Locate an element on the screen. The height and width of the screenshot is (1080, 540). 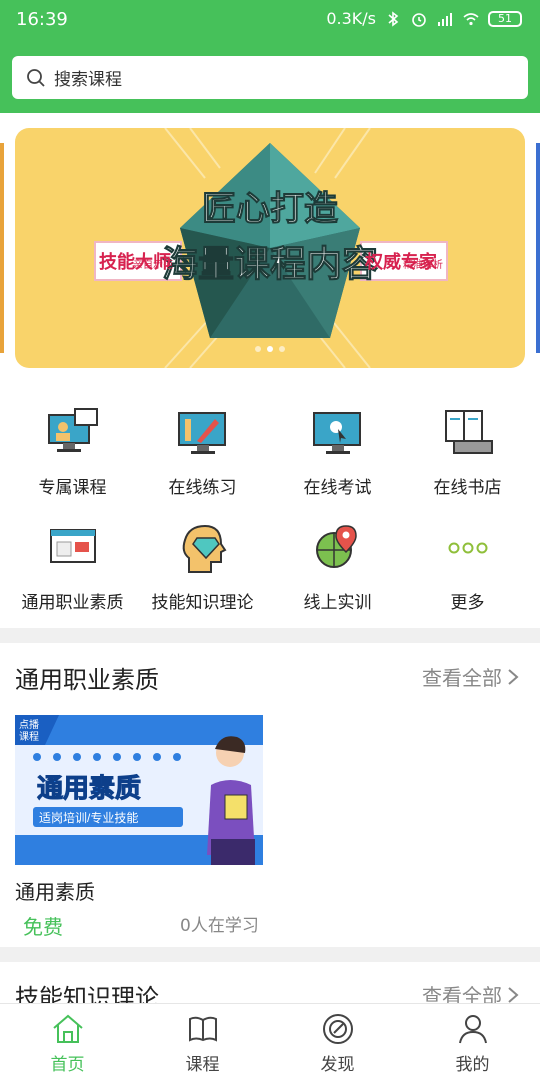
category-label: 通用职业素质 is located at coordinates (72, 603).